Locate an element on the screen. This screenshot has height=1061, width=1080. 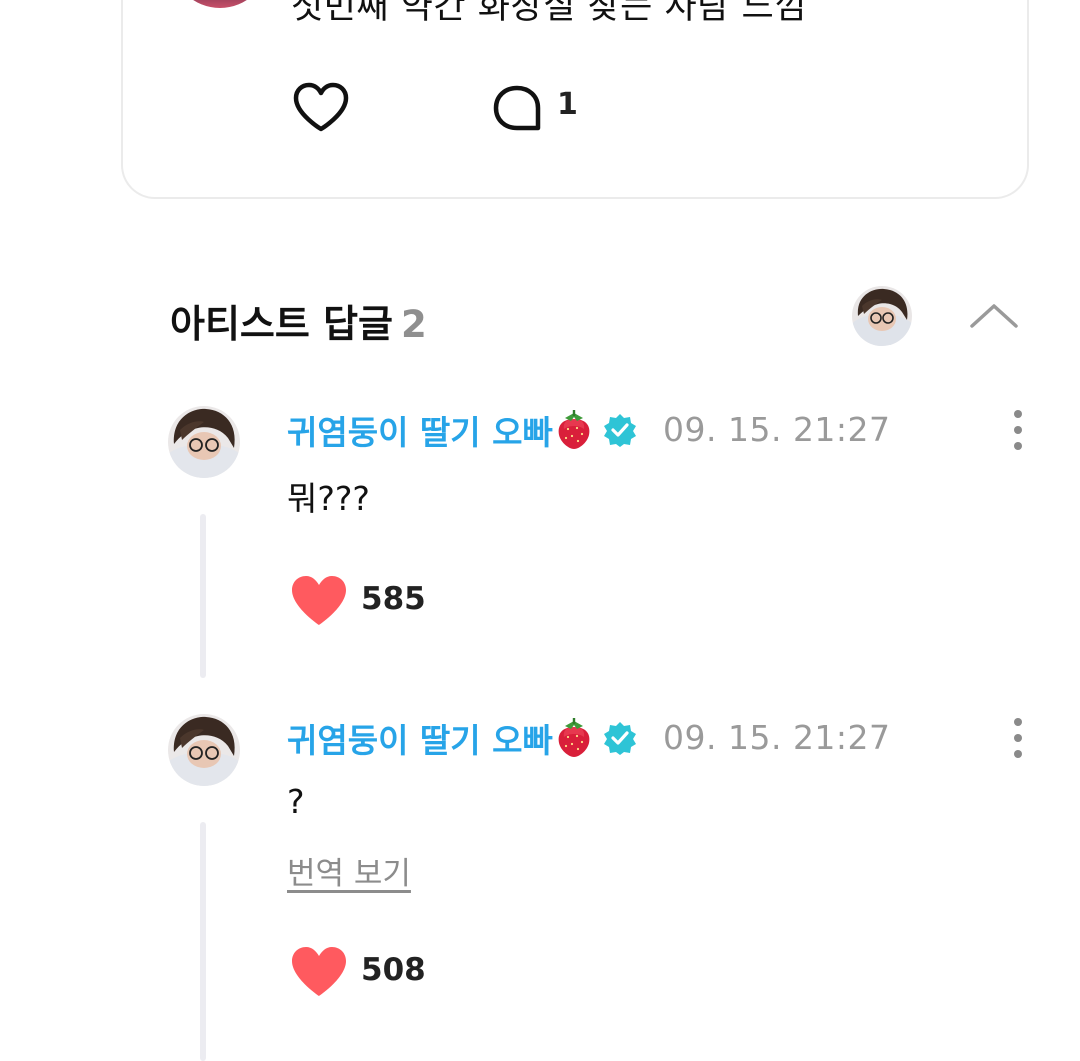
heart-outline-icon is located at coordinates (321, 108).